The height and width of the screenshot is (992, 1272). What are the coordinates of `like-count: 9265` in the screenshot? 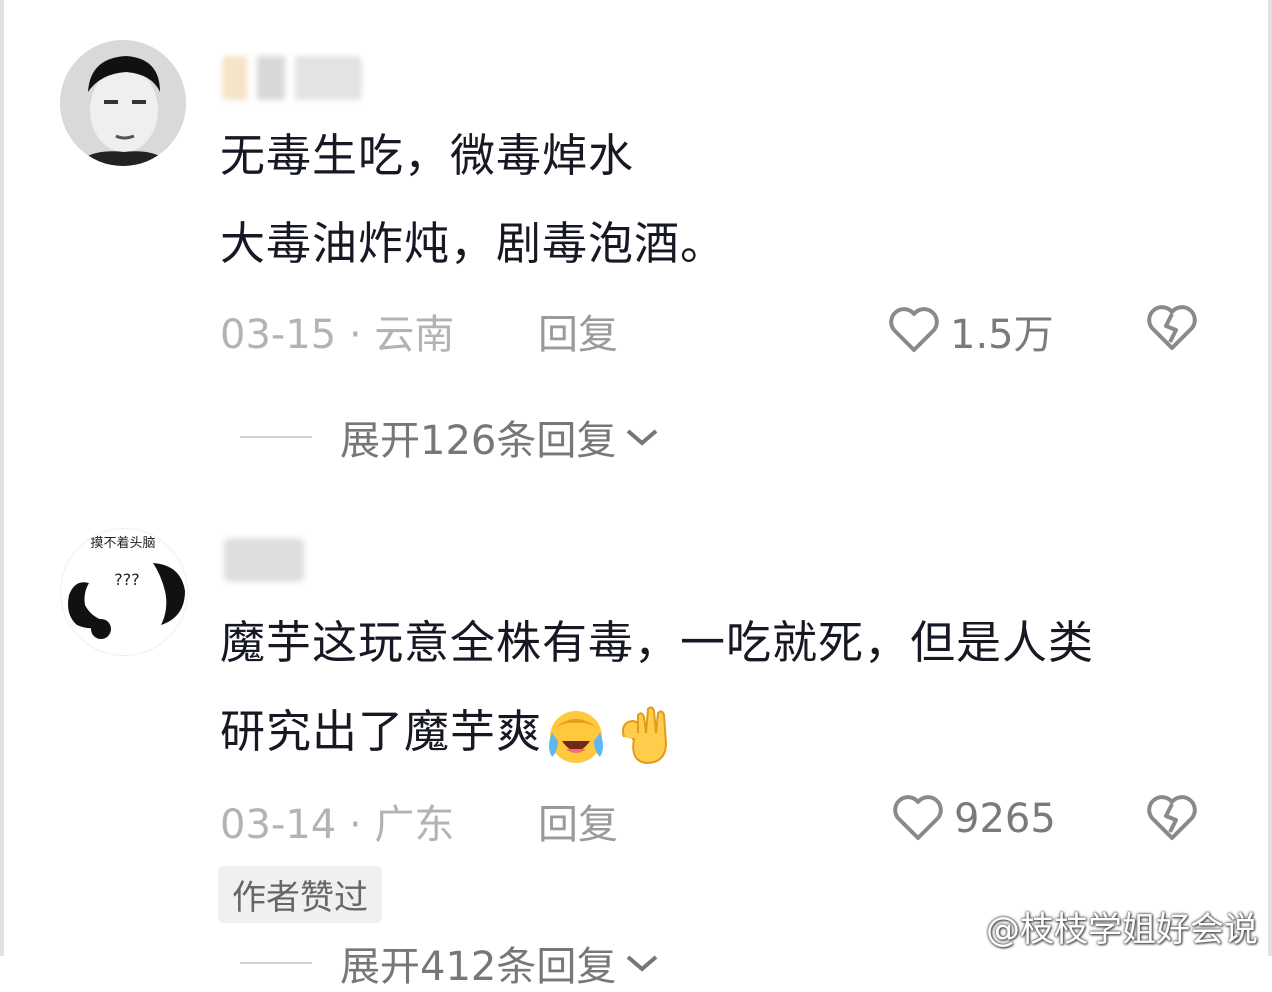 It's located at (1005, 819).